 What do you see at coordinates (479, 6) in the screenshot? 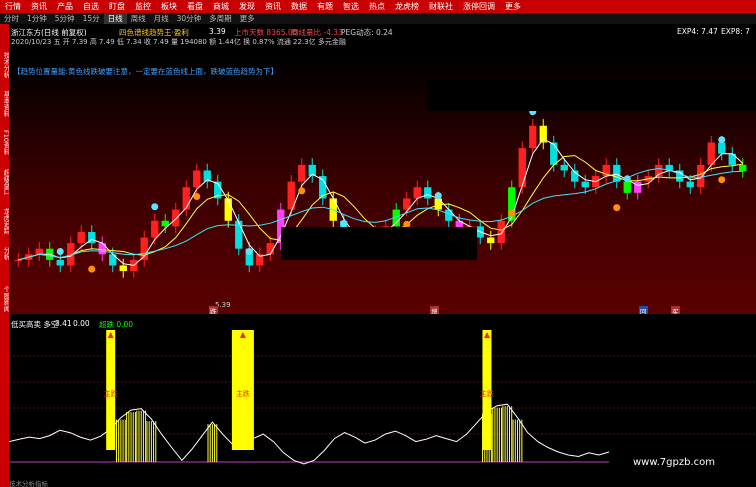
I see `menu-item-17: 涨停回调` at bounding box center [479, 6].